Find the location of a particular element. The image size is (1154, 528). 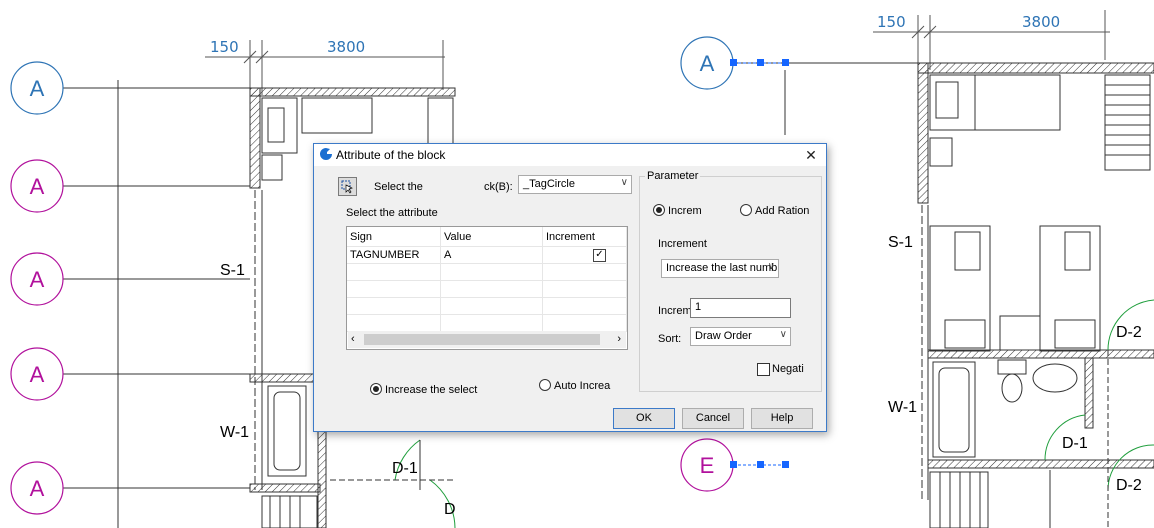

ok-button: OK is located at coordinates (644, 418).